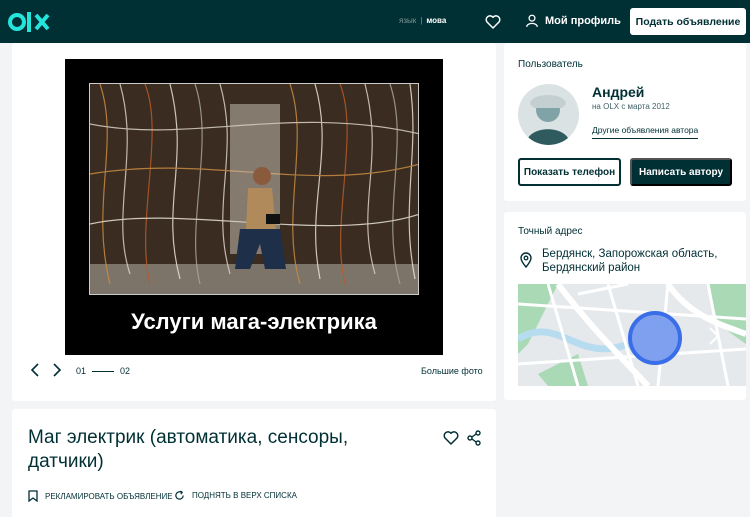 This screenshot has height=517, width=750. I want to click on advertise-link: Рекламировать объявление, so click(100, 496).